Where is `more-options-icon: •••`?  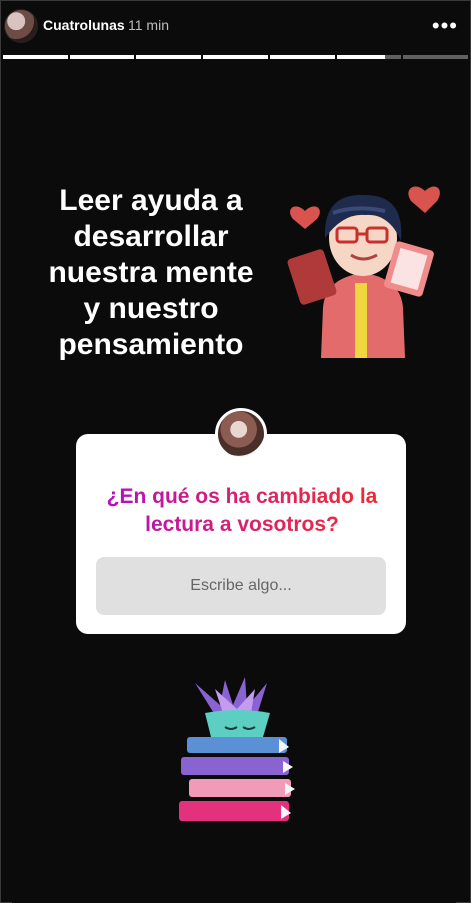 more-options-icon: ••• is located at coordinates (445, 26).